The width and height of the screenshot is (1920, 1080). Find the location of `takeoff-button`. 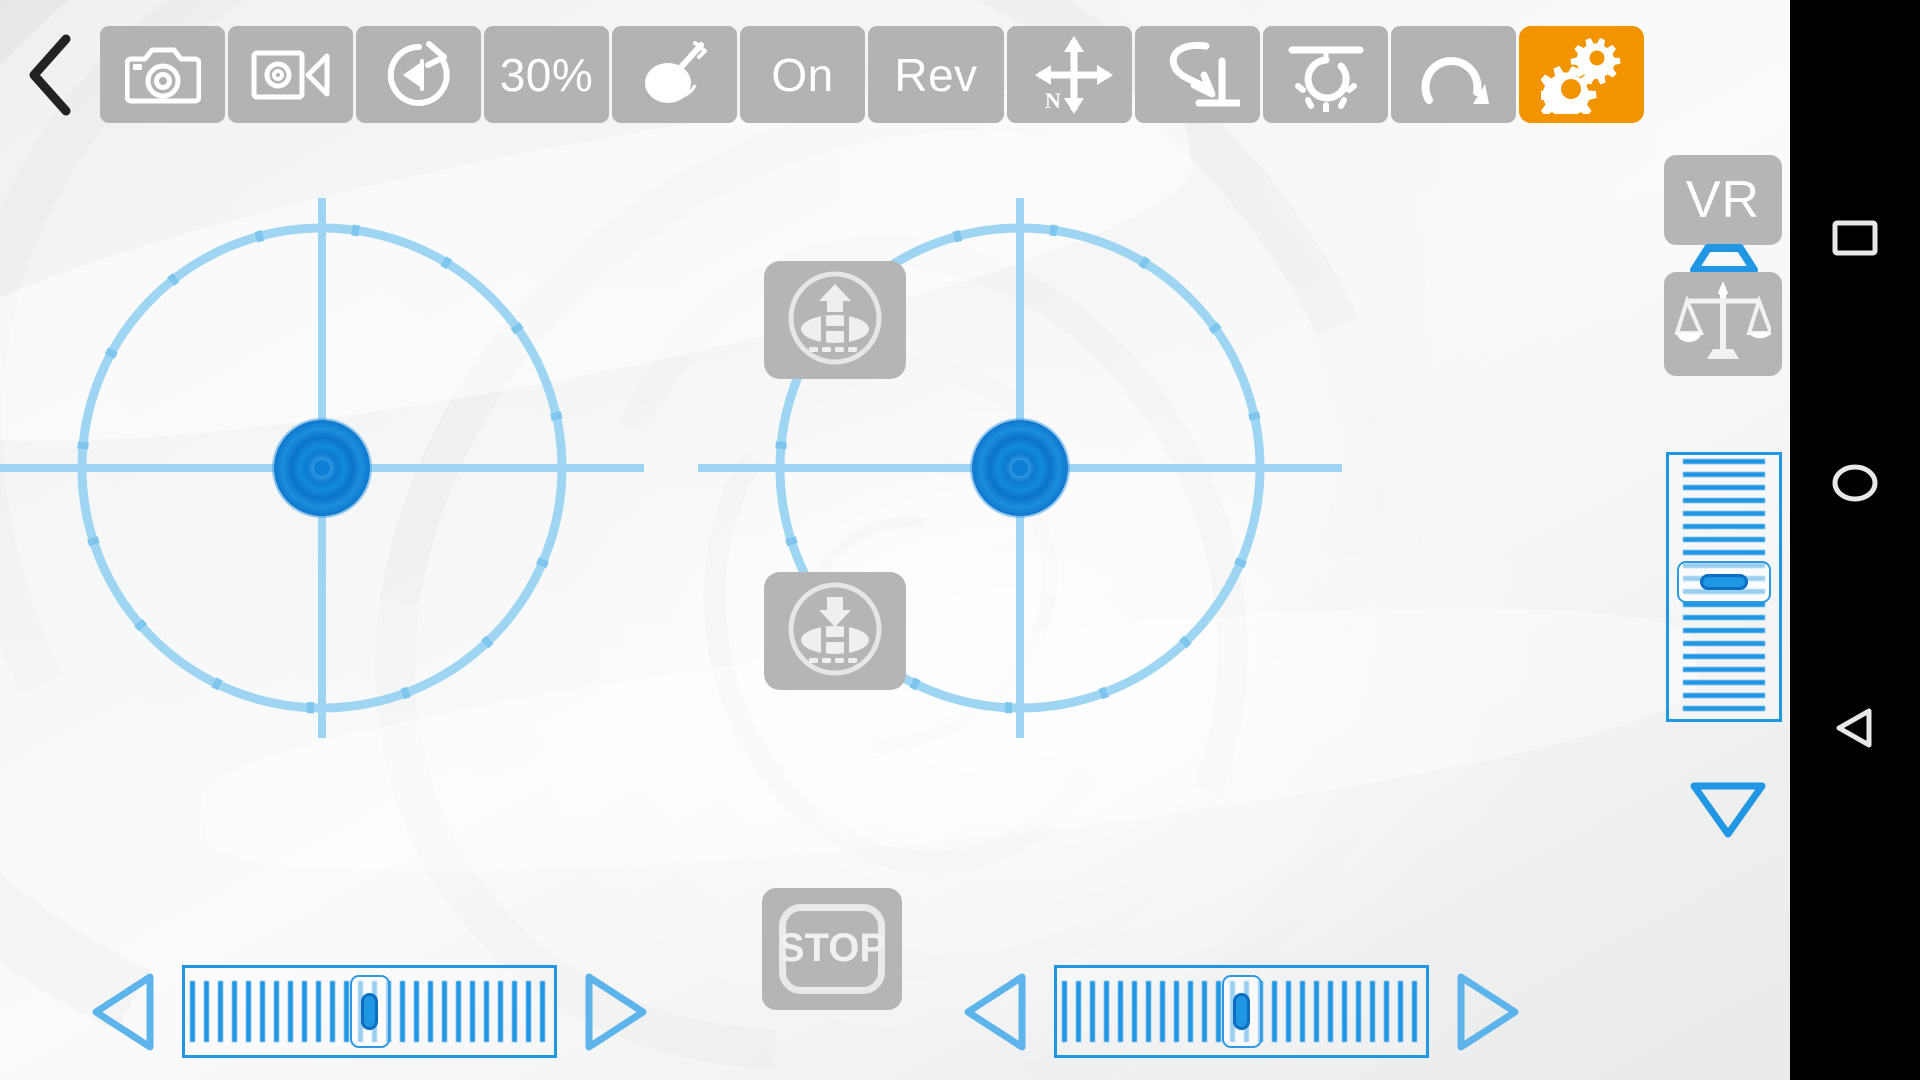

takeoff-button is located at coordinates (835, 320).